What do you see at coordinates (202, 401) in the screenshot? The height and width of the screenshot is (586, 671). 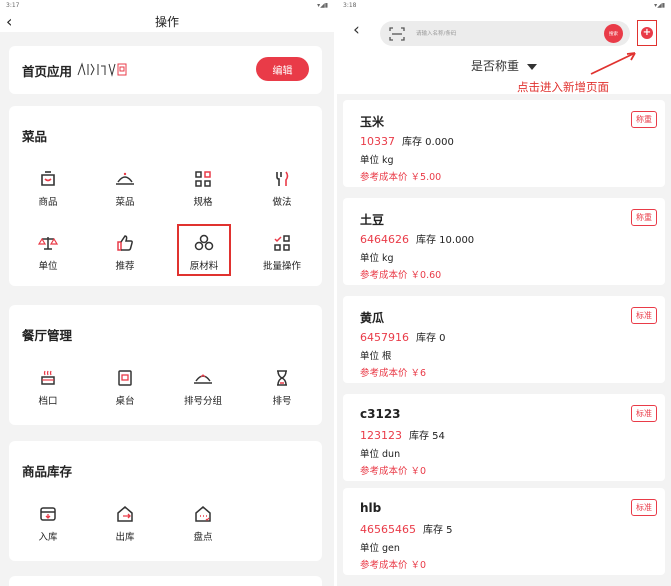 I see `grid-item-label: 排号分组` at bounding box center [202, 401].